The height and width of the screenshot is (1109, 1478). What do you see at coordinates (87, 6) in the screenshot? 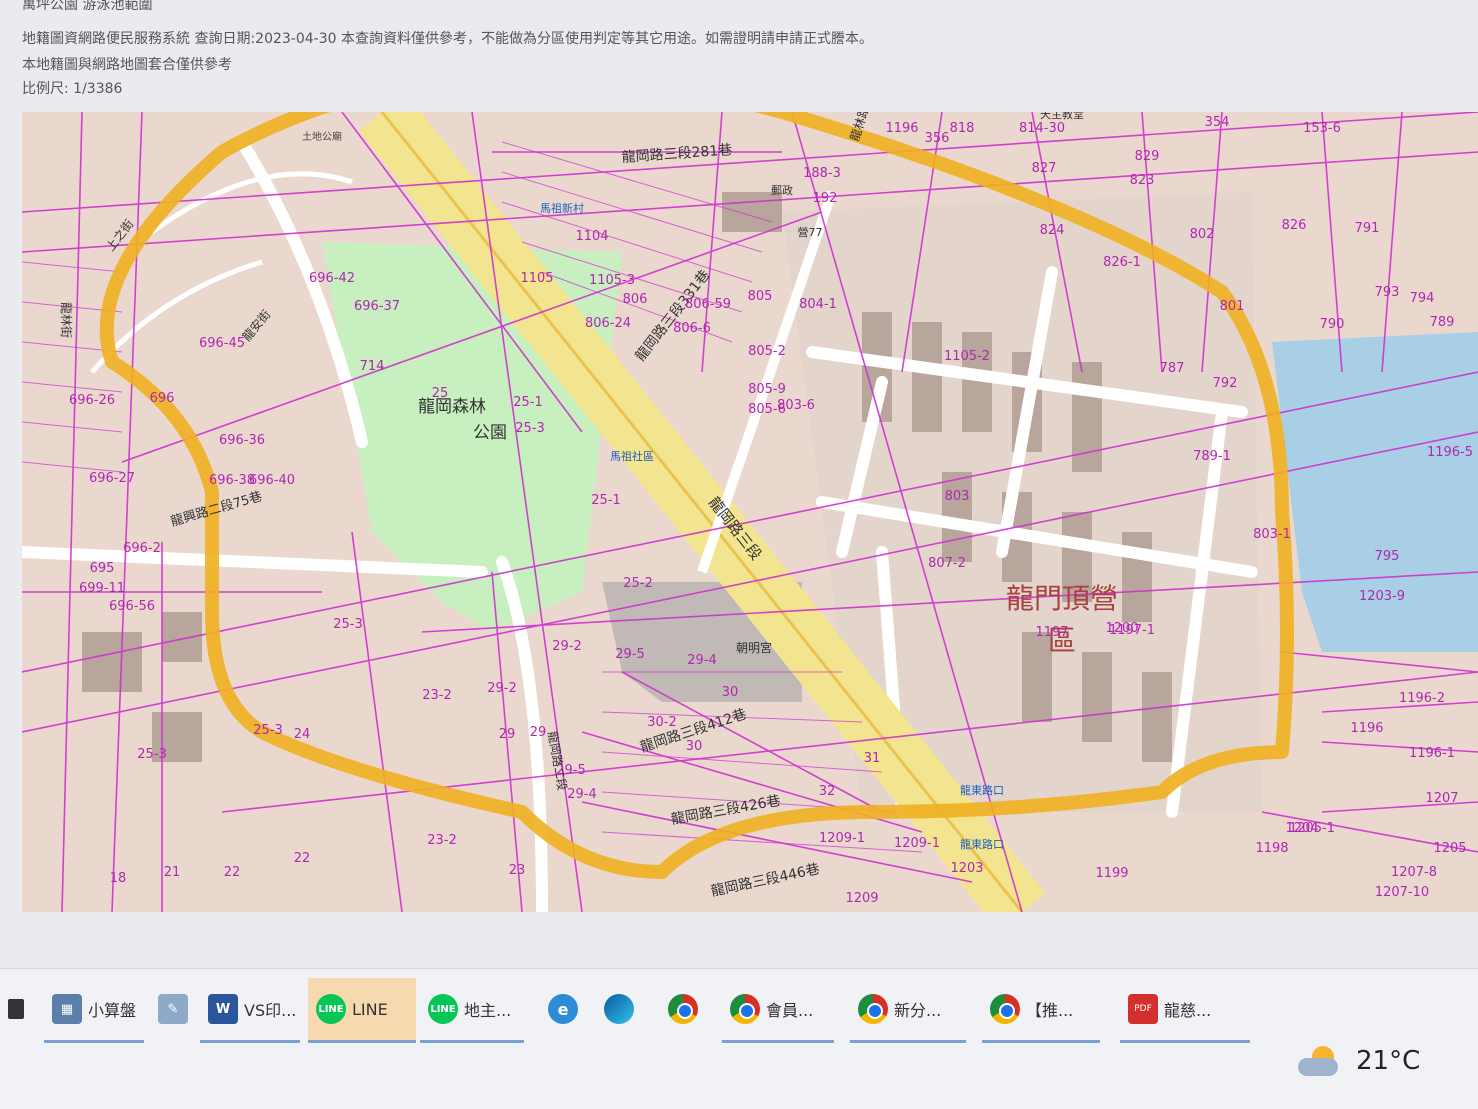
I see `header-title: 萬坪公園 游泳池範圍` at bounding box center [87, 6].